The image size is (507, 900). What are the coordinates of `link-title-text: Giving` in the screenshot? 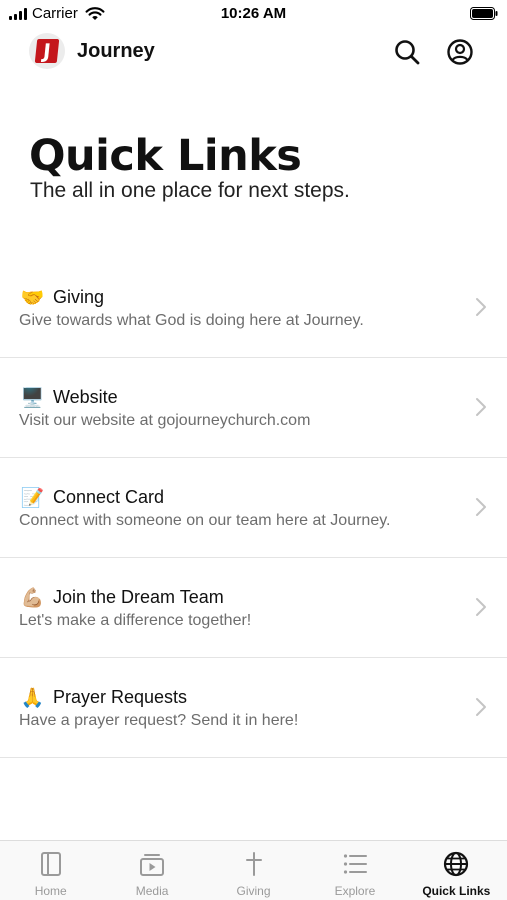 It's located at (79, 297).